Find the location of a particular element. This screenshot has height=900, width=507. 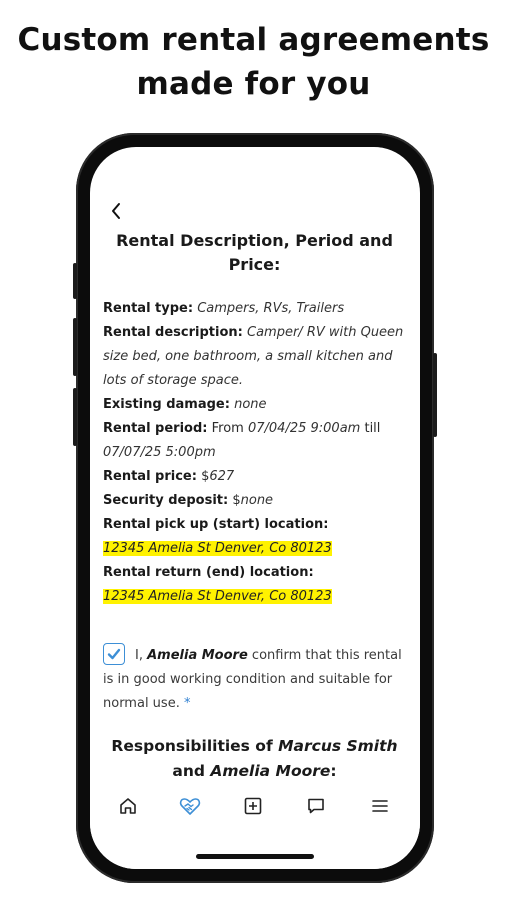

rental-period-from: From is located at coordinates (227, 428).